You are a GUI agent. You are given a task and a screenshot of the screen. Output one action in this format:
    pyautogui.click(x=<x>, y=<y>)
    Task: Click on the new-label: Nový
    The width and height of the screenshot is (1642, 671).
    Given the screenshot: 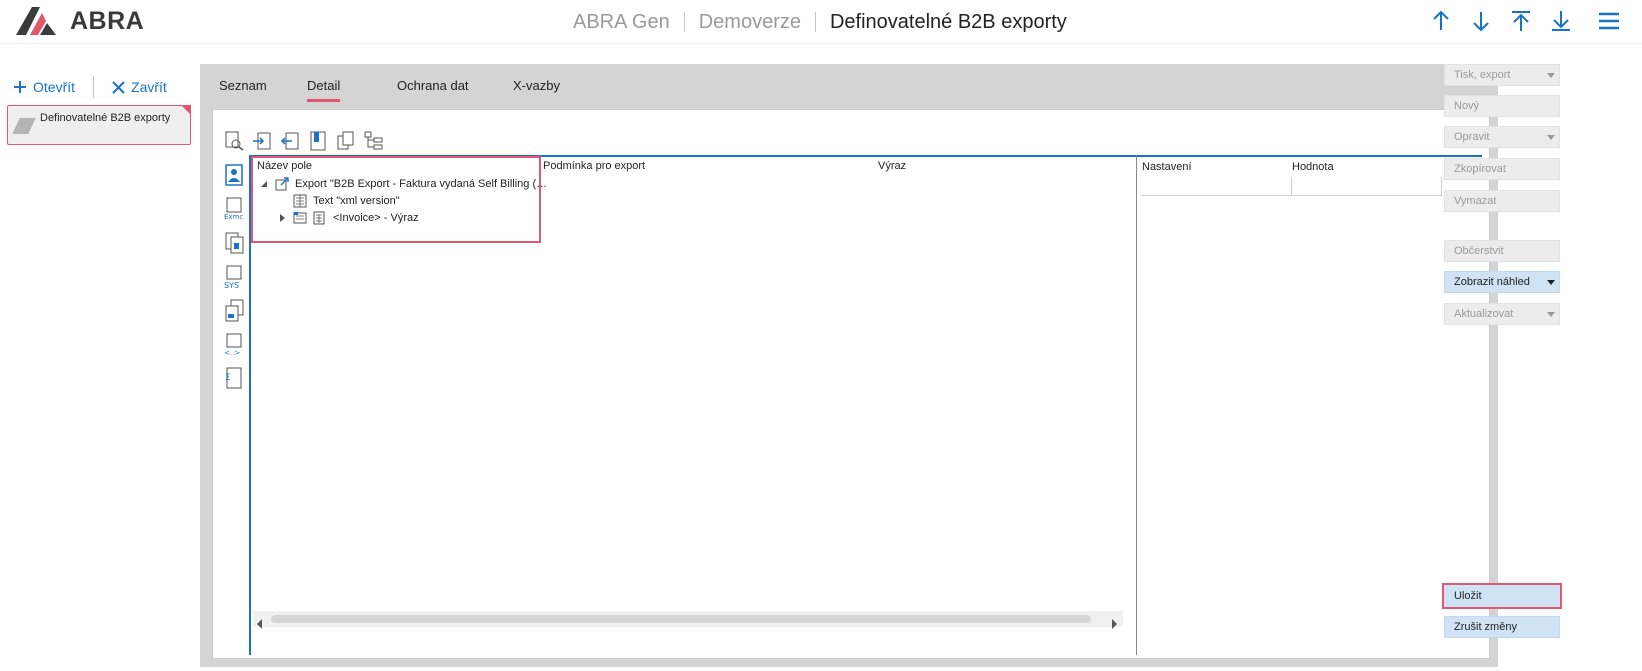 What is the action you would take?
    pyautogui.click(x=1467, y=106)
    